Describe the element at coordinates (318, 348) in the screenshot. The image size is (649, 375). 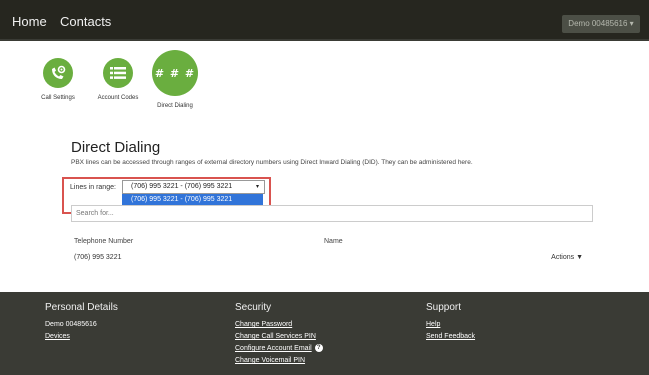
I see `question-icon: ?` at that location.